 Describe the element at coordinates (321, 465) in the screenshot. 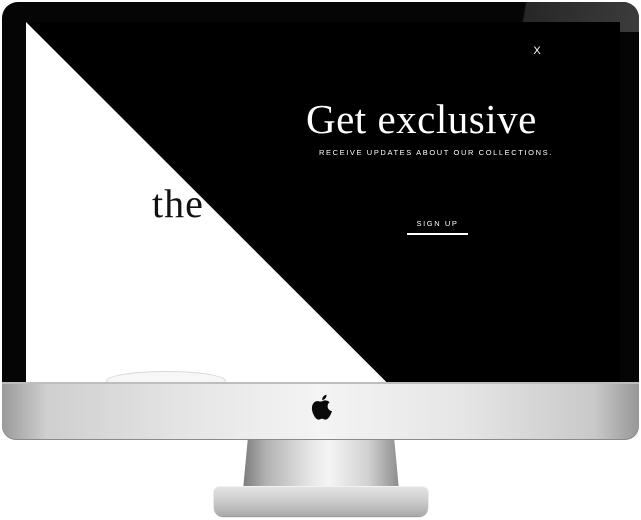

I see `monitor-stand-neck` at that location.